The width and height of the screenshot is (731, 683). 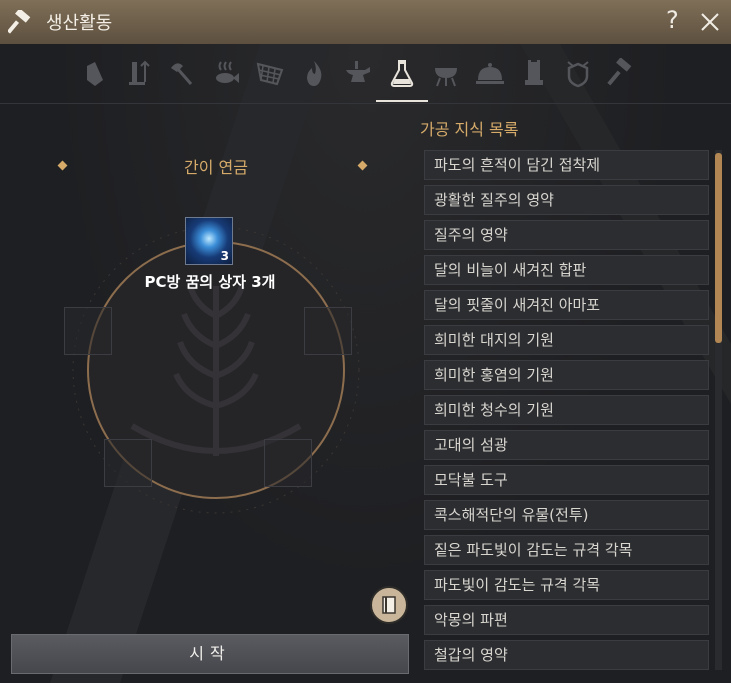 I want to click on knowledge-item: 희미한 청수의 기원, so click(x=566, y=410).